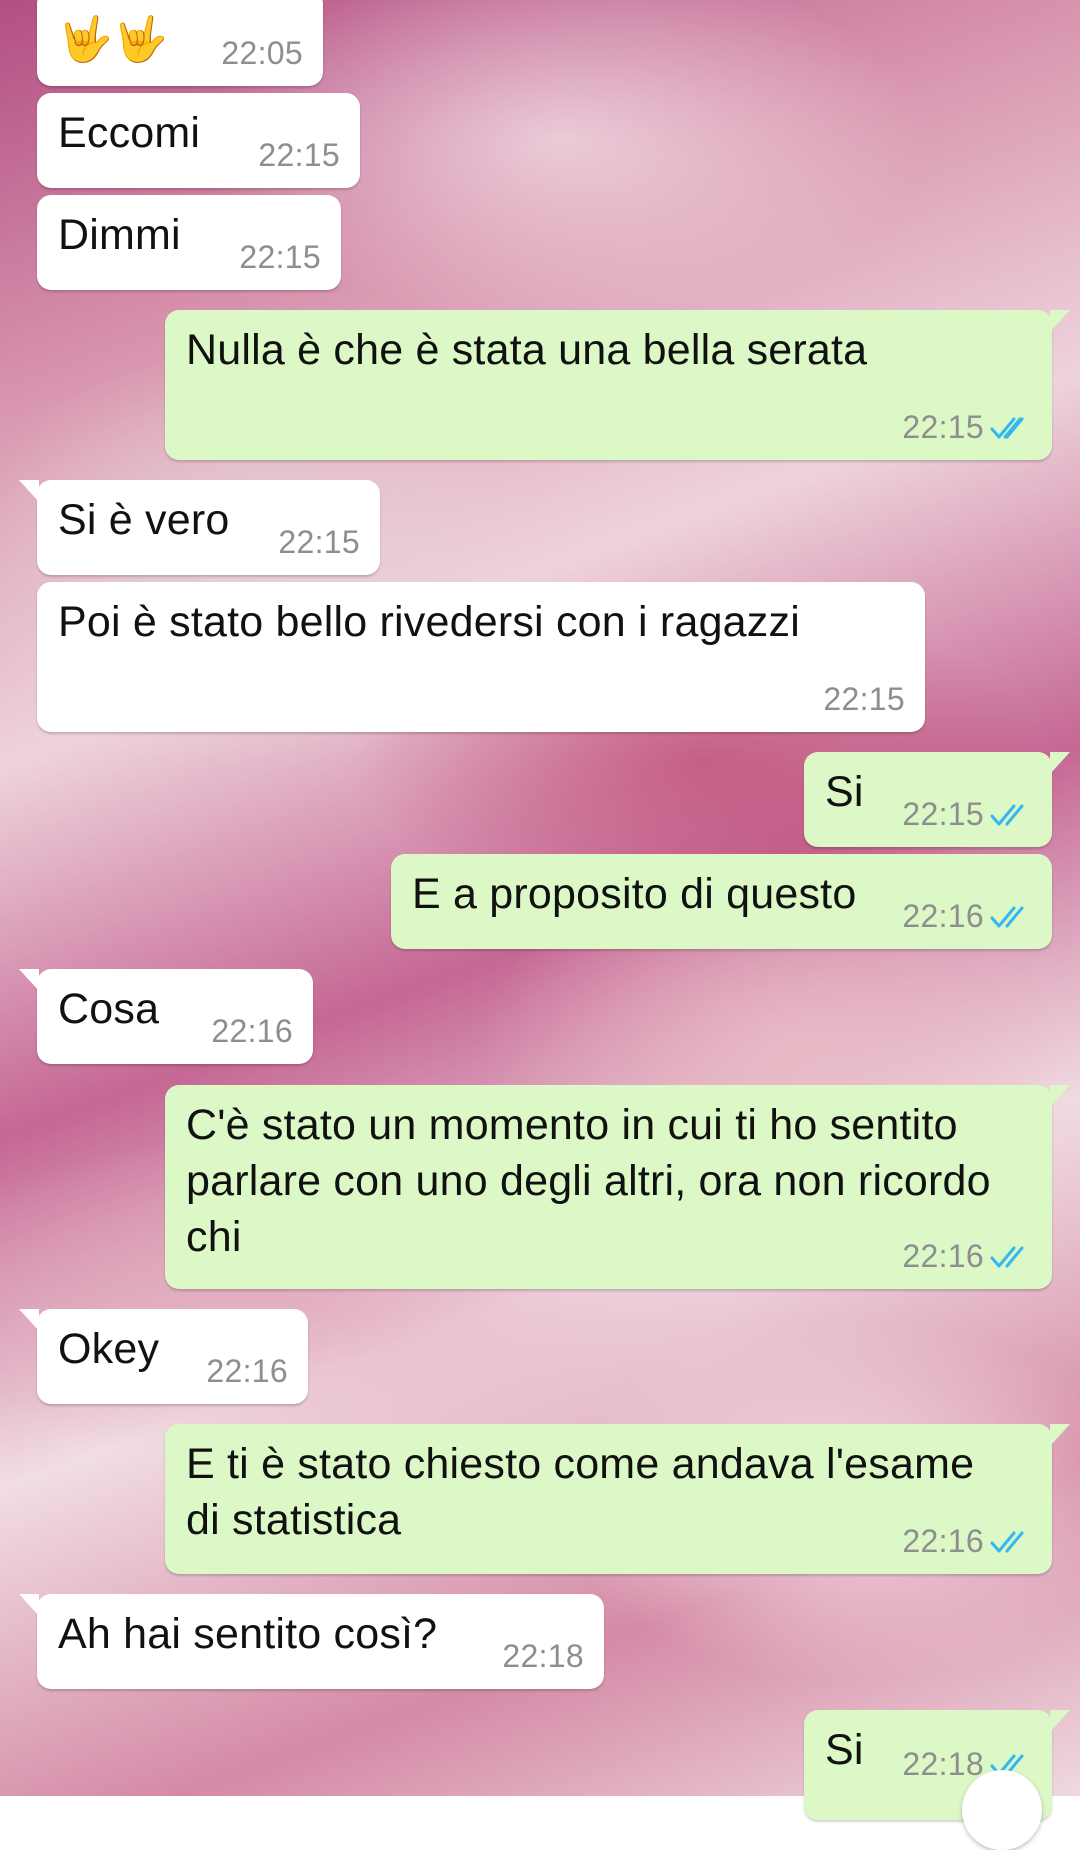  What do you see at coordinates (109, 1349) in the screenshot?
I see `message-text: Okey` at bounding box center [109, 1349].